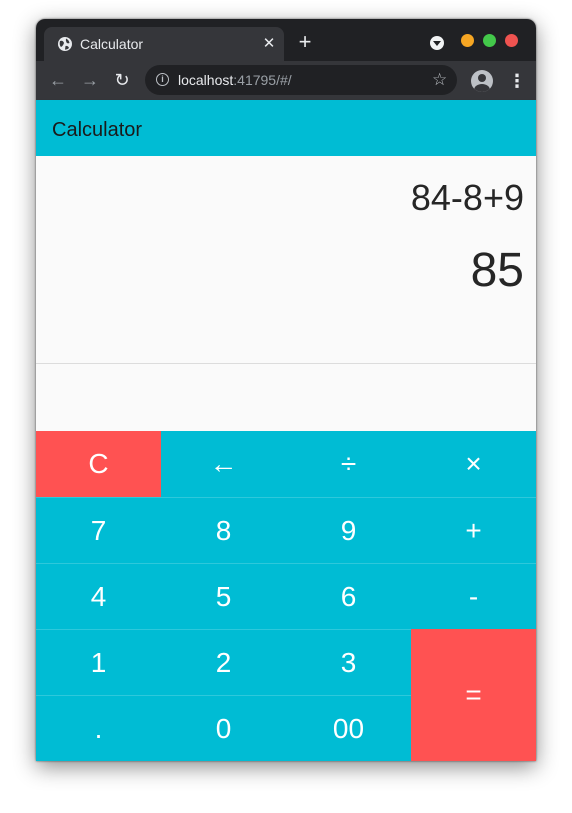 This screenshot has height=813, width=572. Describe the element at coordinates (497, 270) in the screenshot. I see `result-text: 85` at that location.